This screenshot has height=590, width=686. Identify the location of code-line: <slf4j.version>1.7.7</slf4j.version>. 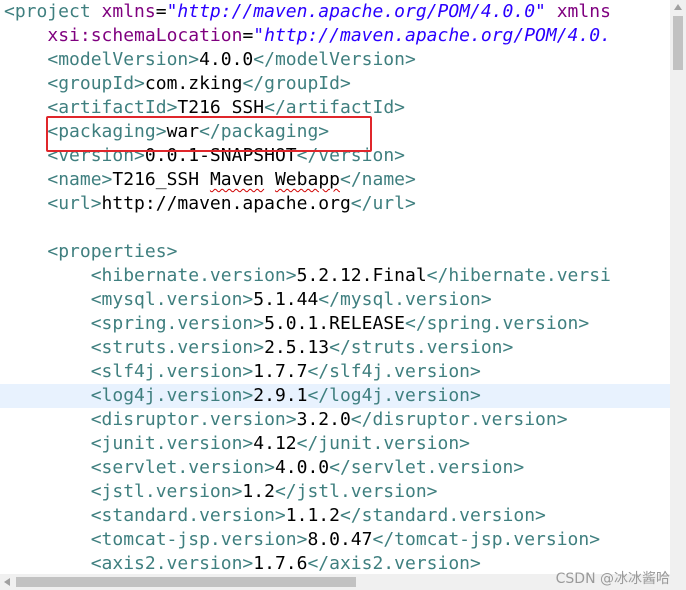
(242, 372).